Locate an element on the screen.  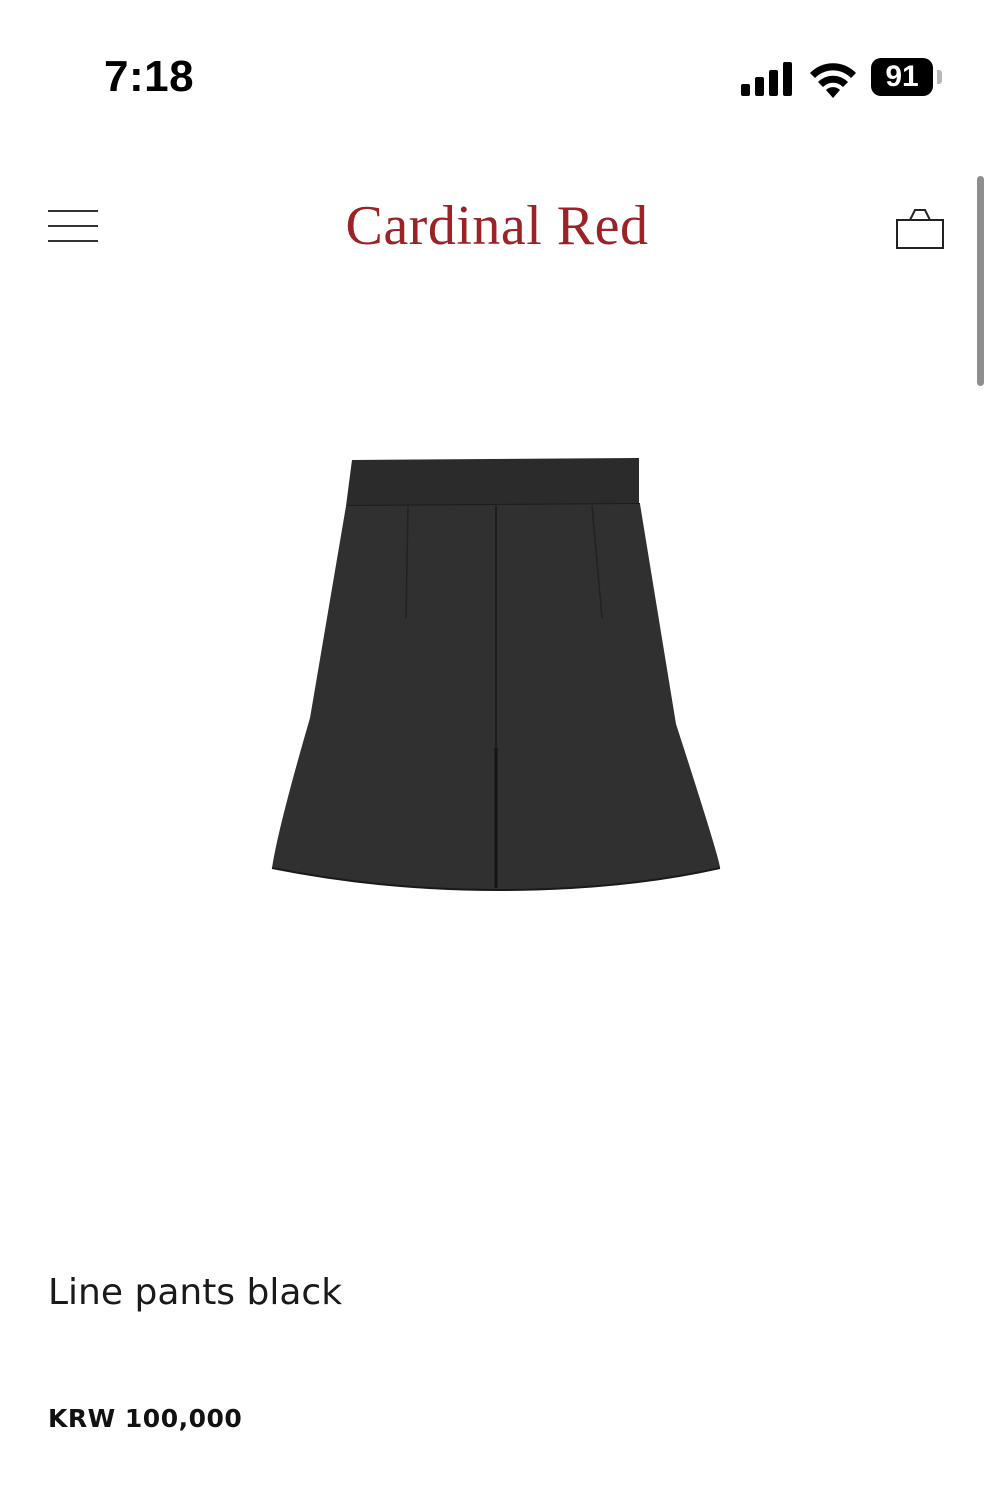
wifi-icon is located at coordinates (833, 80).